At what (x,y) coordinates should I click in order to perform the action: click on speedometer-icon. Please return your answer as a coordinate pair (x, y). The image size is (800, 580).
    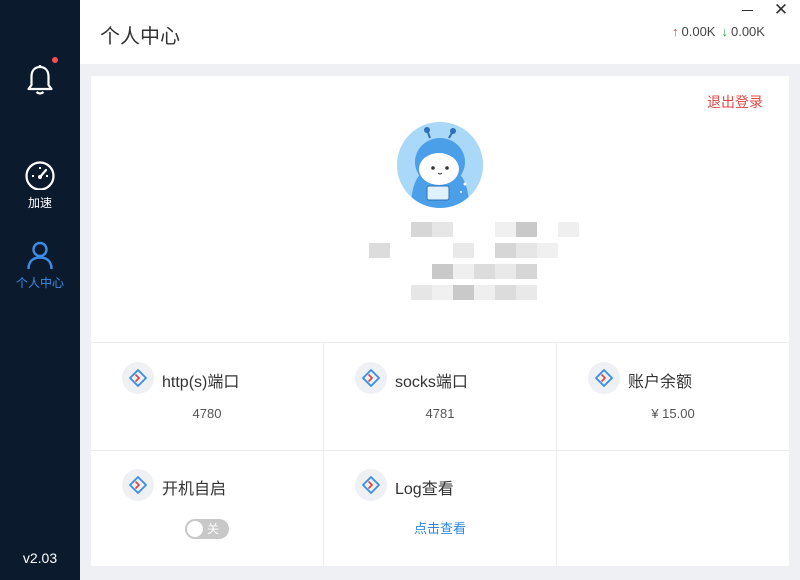
    Looking at the image, I should click on (40, 175).